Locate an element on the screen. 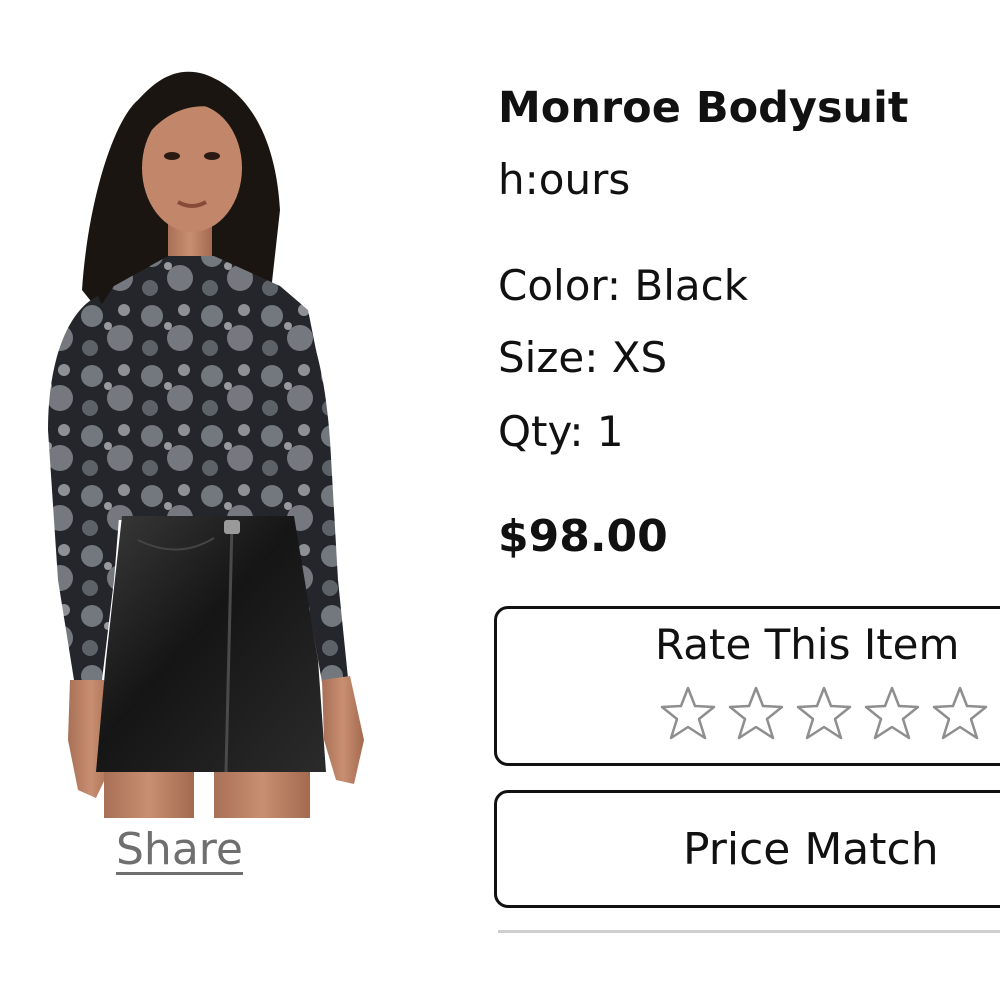 This screenshot has height=1000, width=1000. product-brand: h:ours is located at coordinates (564, 180).